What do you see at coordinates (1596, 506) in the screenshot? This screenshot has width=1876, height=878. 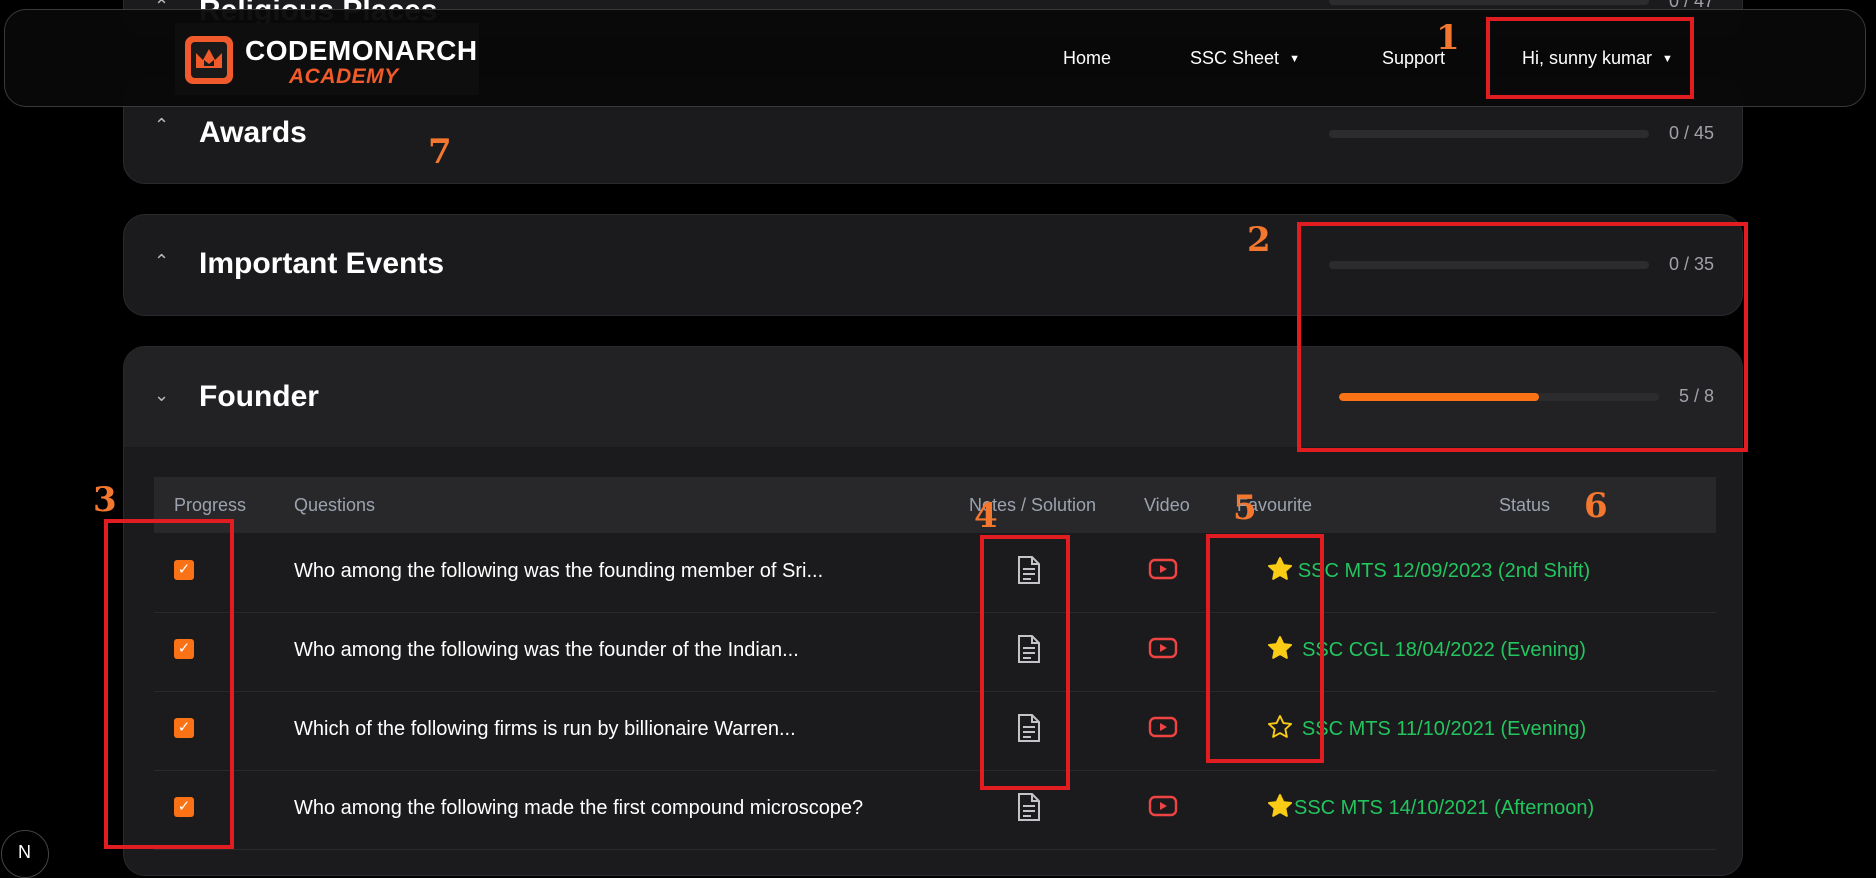 I see `annotation-number-6: 6` at bounding box center [1596, 506].